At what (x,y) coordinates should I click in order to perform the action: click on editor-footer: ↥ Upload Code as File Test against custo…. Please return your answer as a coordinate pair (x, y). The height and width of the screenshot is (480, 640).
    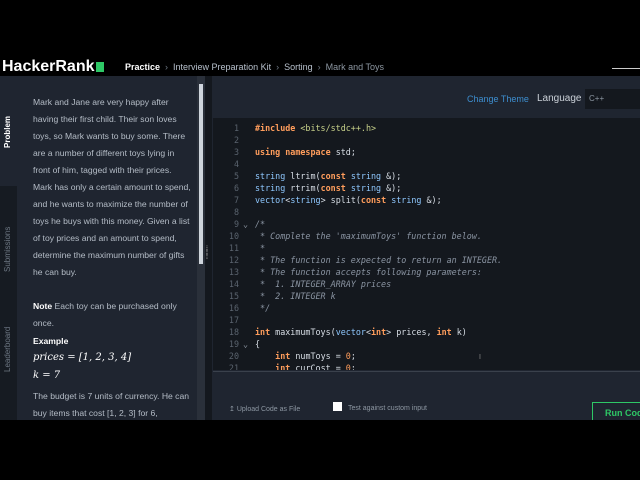
    Looking at the image, I should click on (426, 395).